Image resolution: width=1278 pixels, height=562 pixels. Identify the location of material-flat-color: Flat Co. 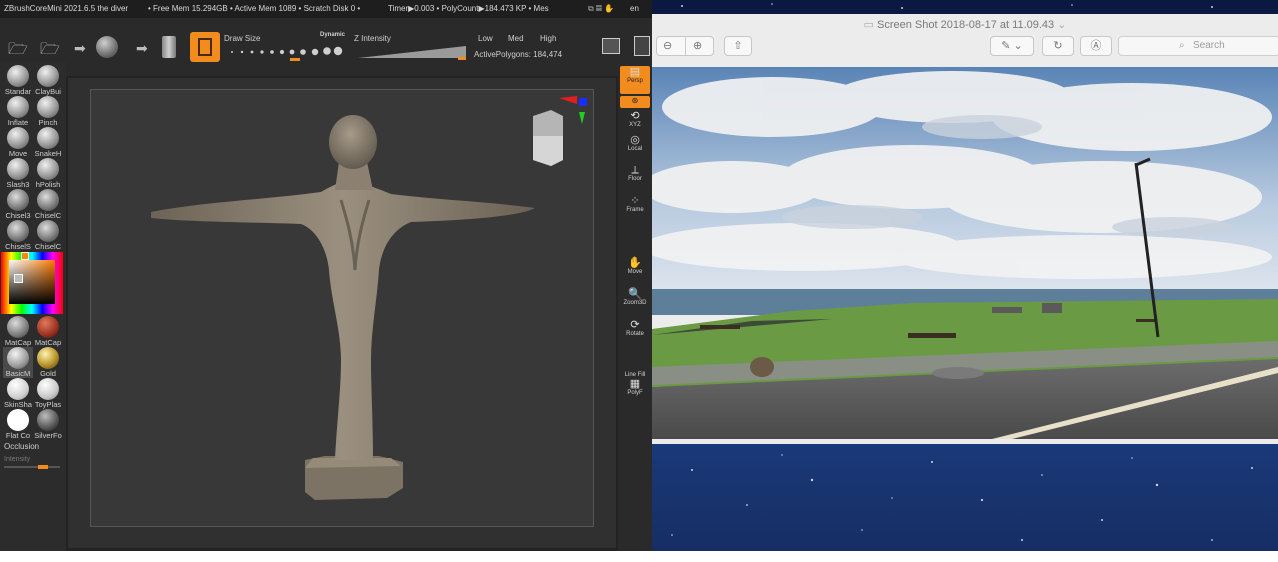
(18, 424).